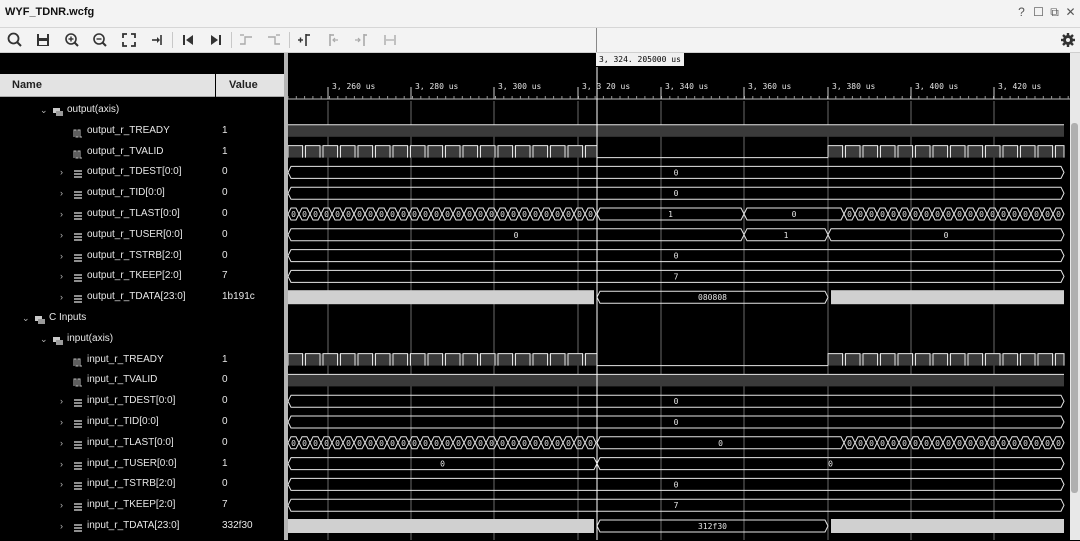  What do you see at coordinates (274, 40) in the screenshot?
I see `next-transition-icon` at bounding box center [274, 40].